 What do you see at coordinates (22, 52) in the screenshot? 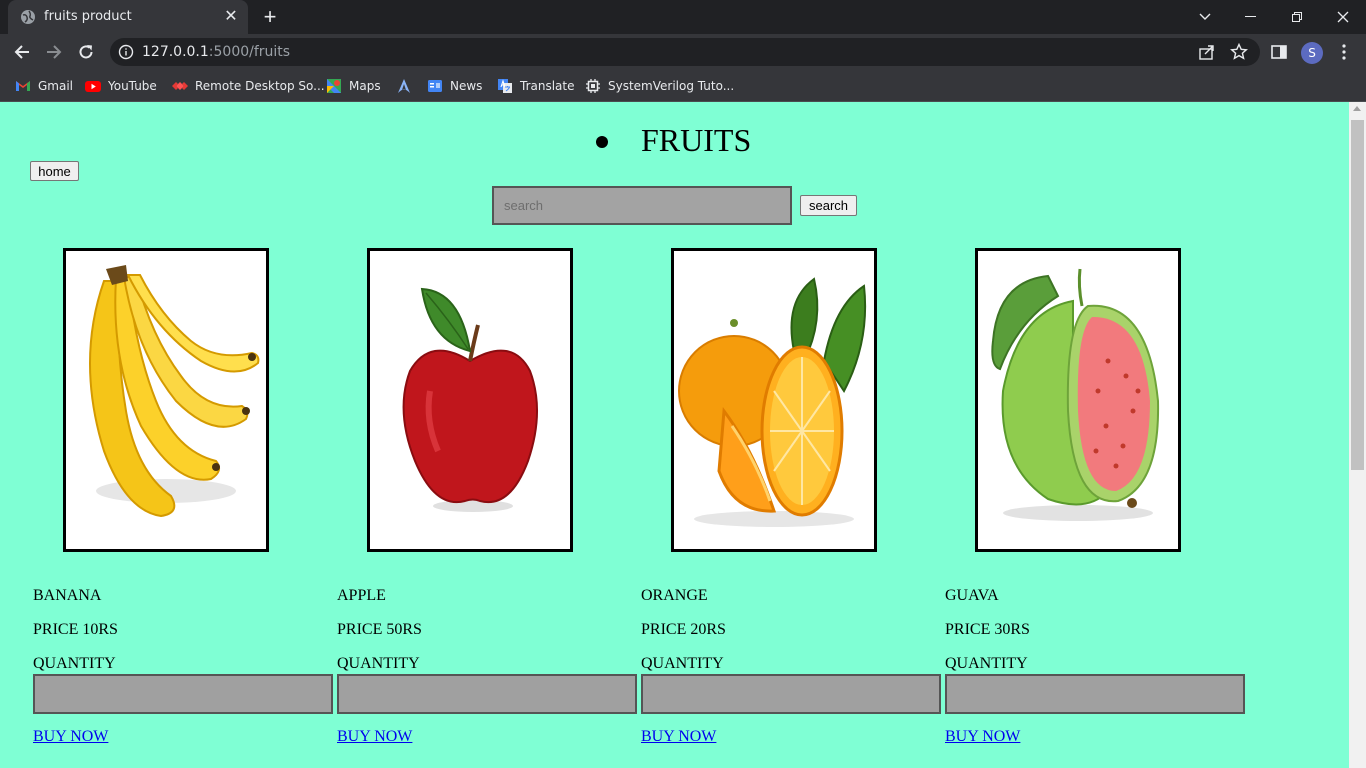
I see `back-arrow-icon` at bounding box center [22, 52].